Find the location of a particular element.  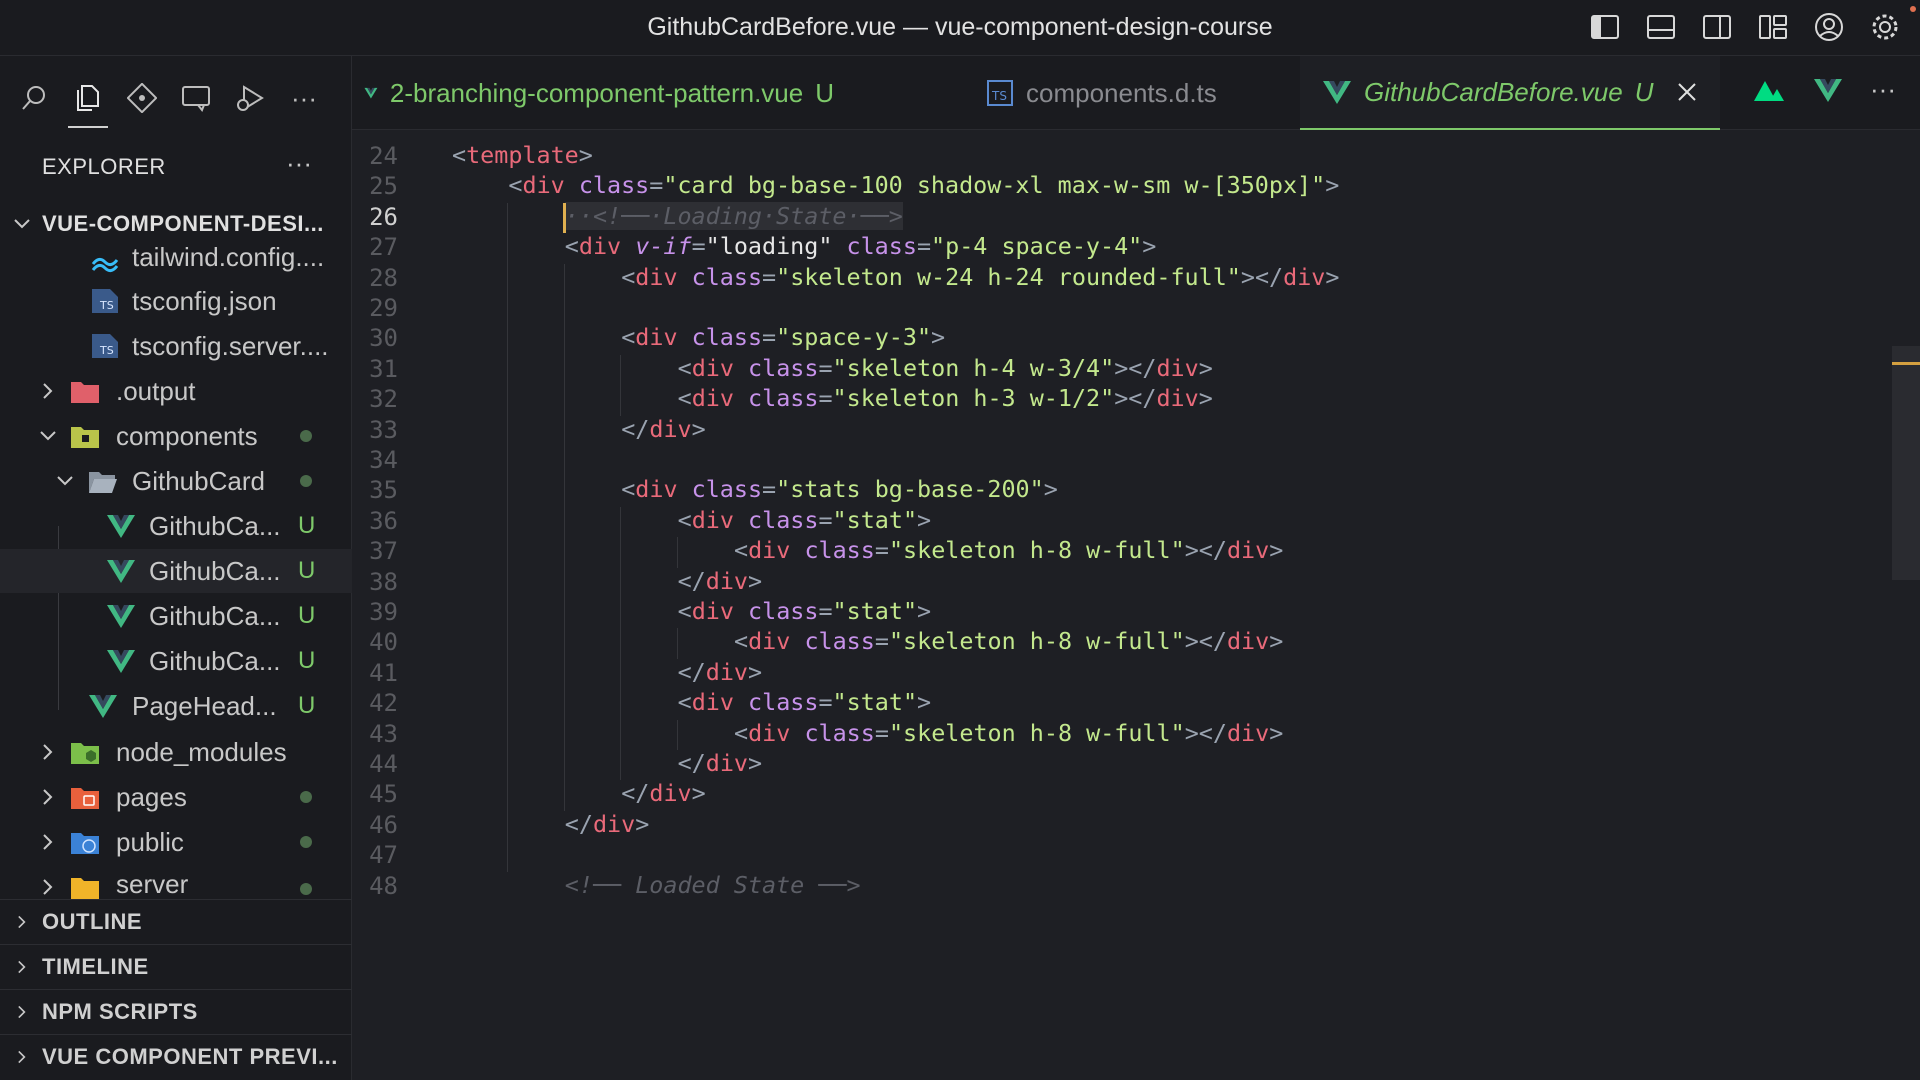

tree-item: TS tsconfig.json is located at coordinates (176, 301).